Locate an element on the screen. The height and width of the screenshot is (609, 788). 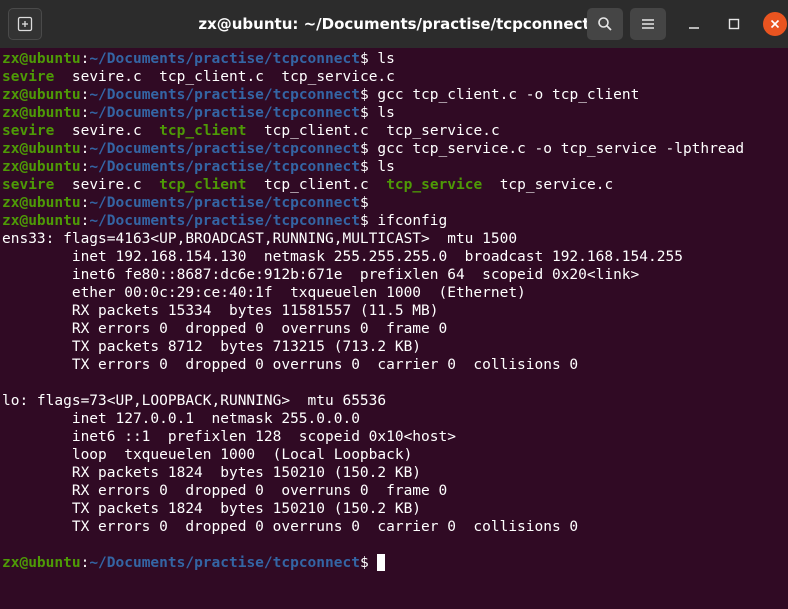
search-button is located at coordinates (605, 24).